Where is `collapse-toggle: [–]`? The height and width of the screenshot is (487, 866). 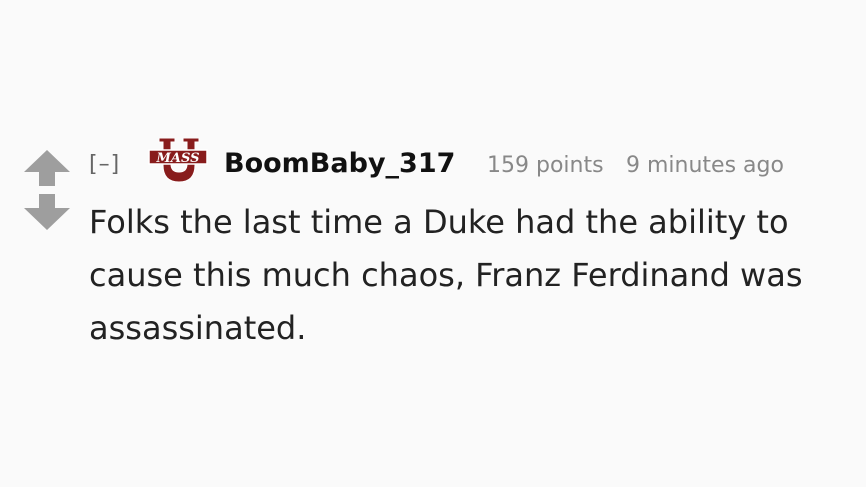 collapse-toggle: [–] is located at coordinates (104, 164).